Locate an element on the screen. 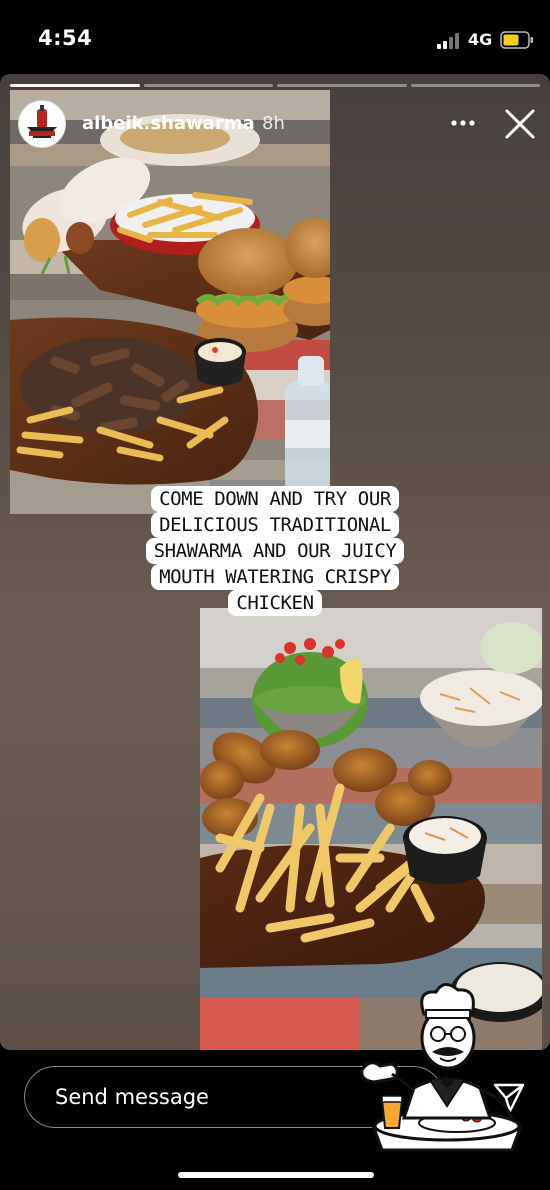 This screenshot has height=1190, width=550. home-indicator is located at coordinates (276, 1175).